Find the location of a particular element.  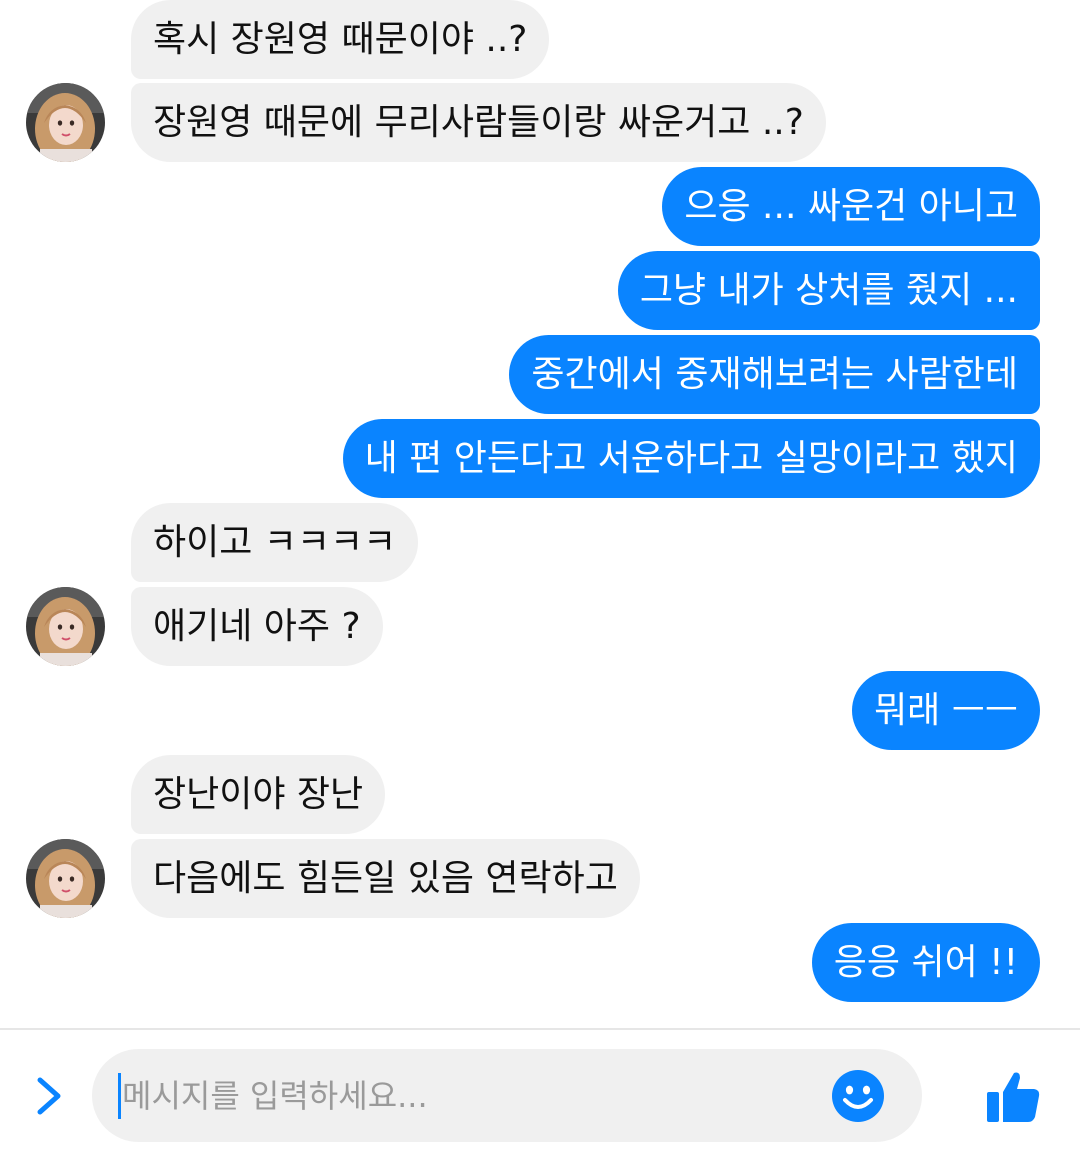

expand-actions-button is located at coordinates (48, 1096).